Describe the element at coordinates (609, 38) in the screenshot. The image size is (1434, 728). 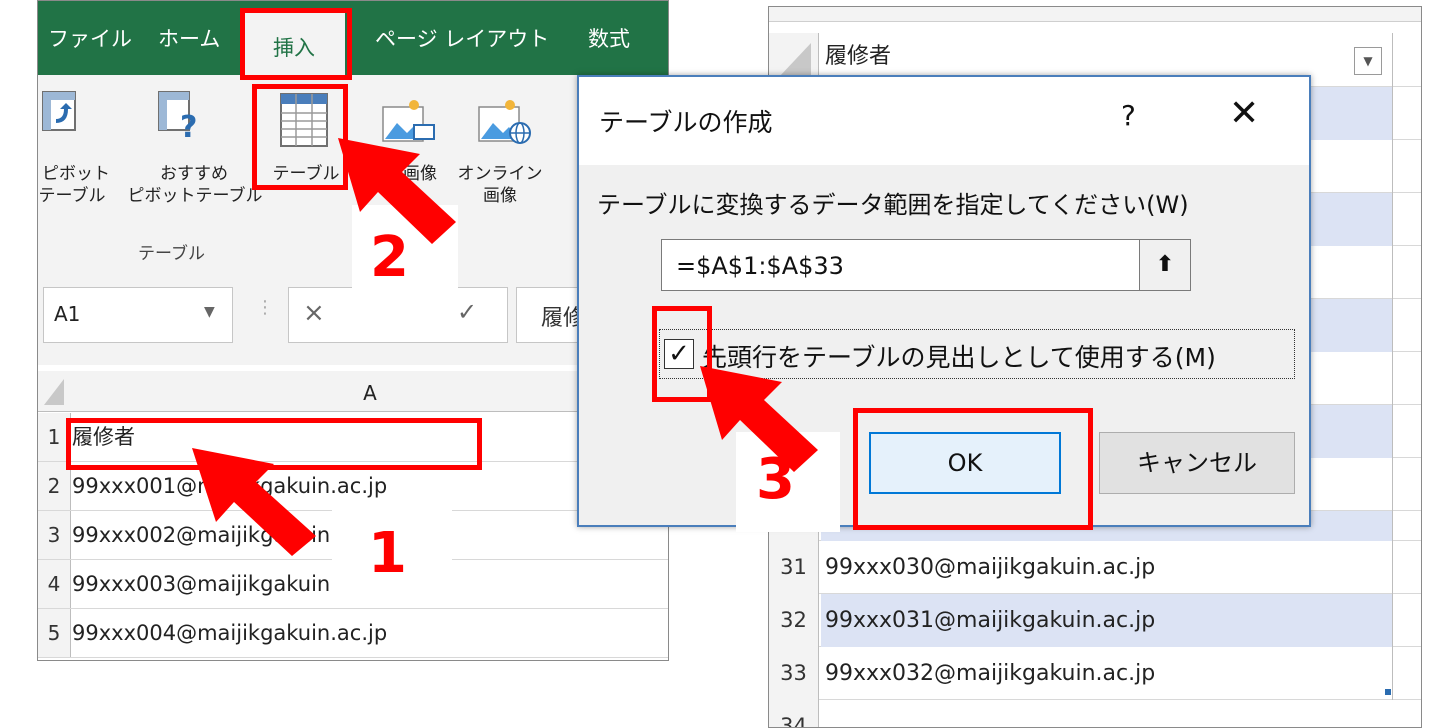
I see `tab-formulas: 数式` at that location.